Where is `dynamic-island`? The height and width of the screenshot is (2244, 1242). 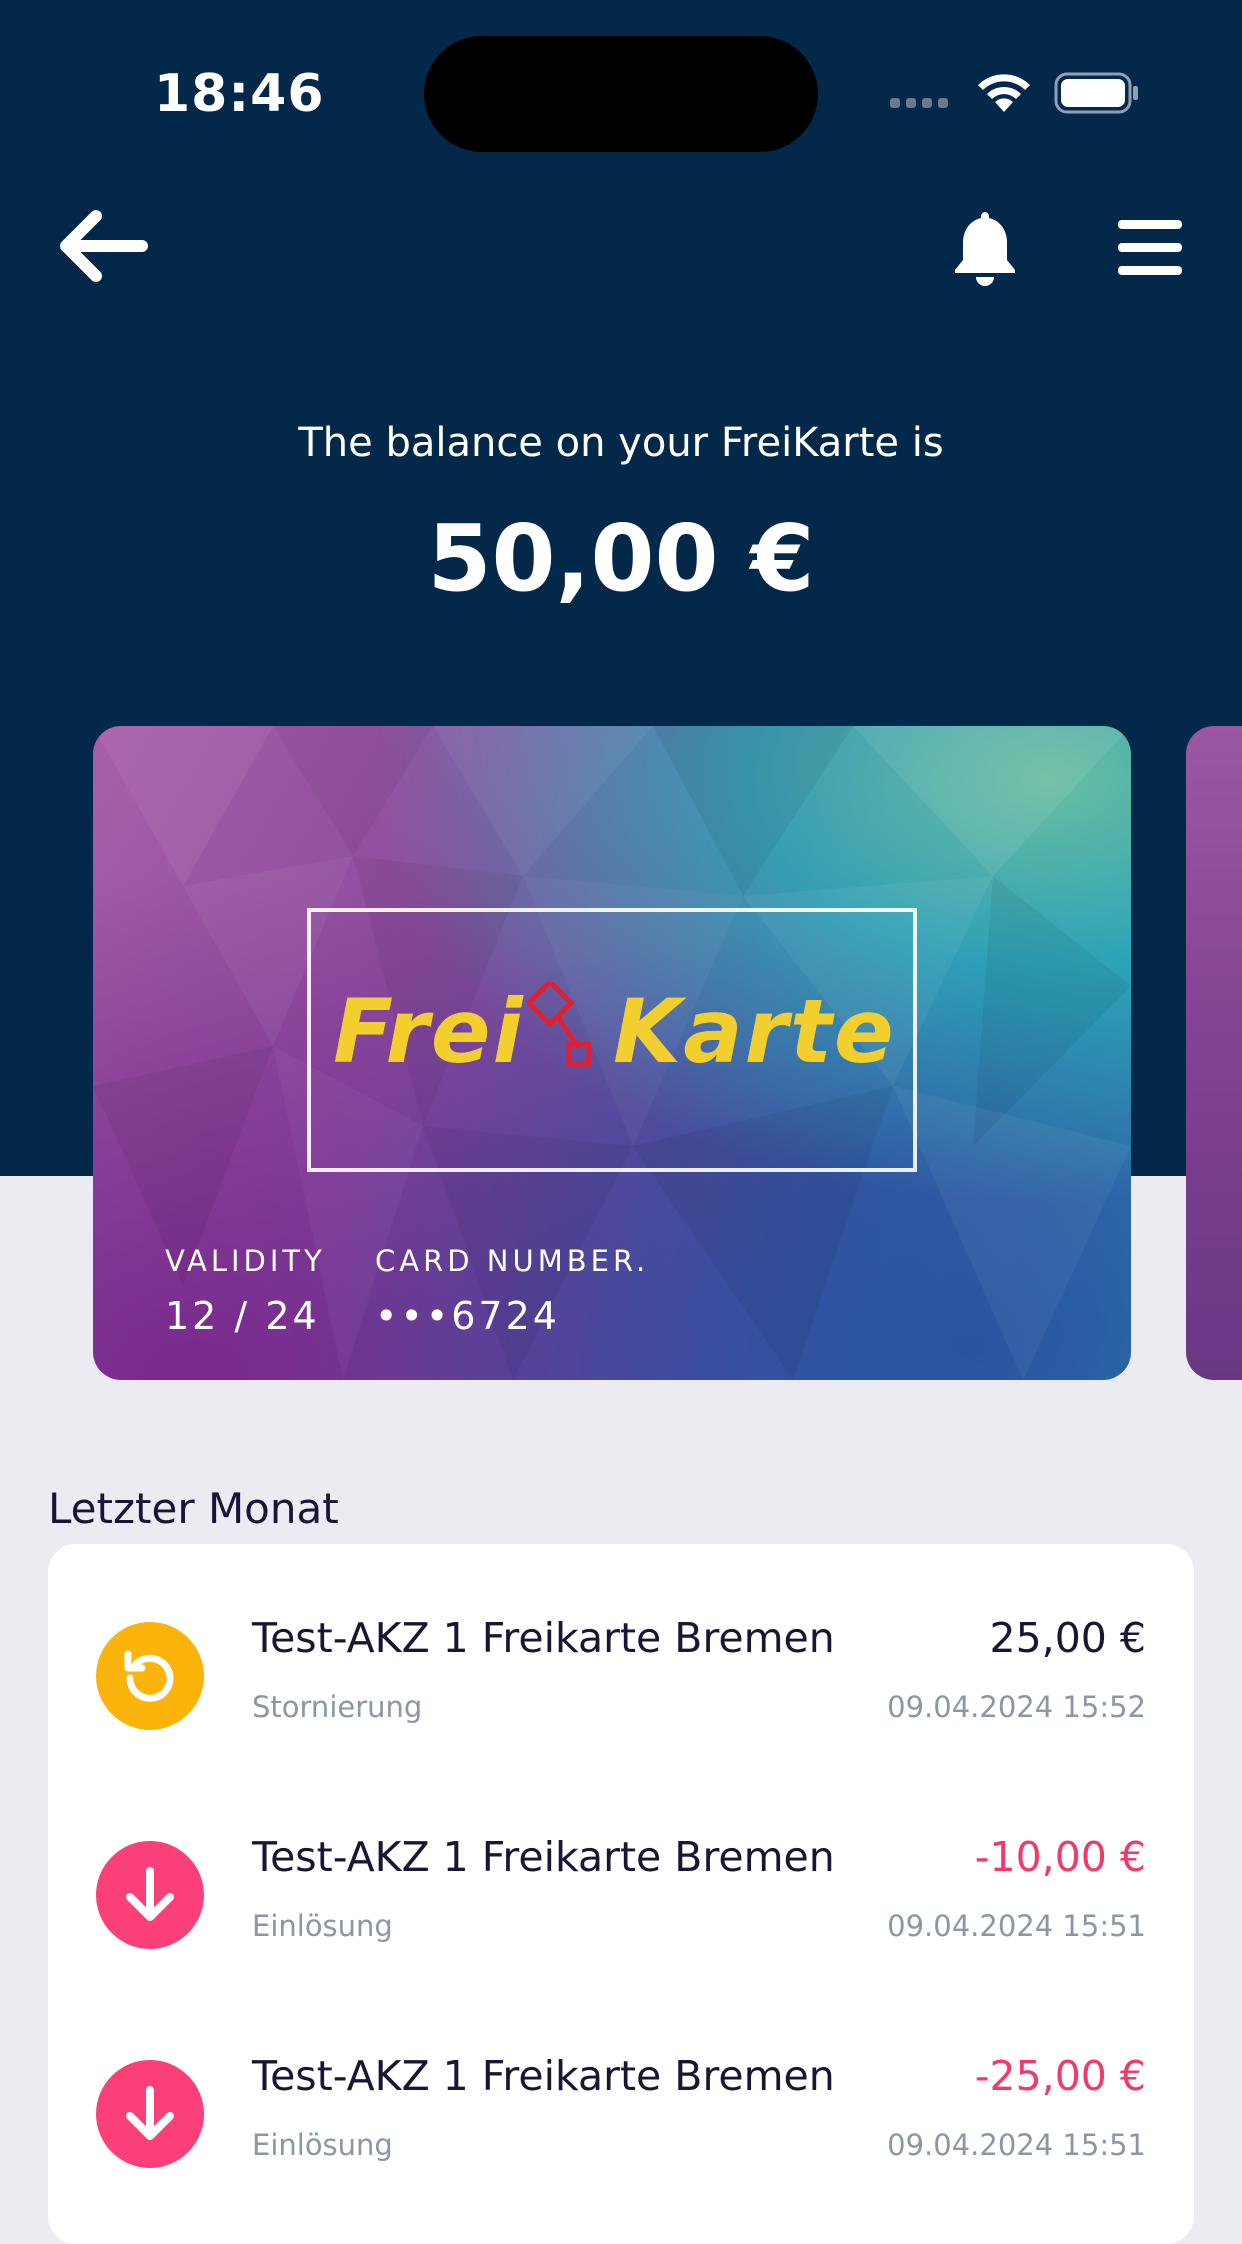 dynamic-island is located at coordinates (621, 94).